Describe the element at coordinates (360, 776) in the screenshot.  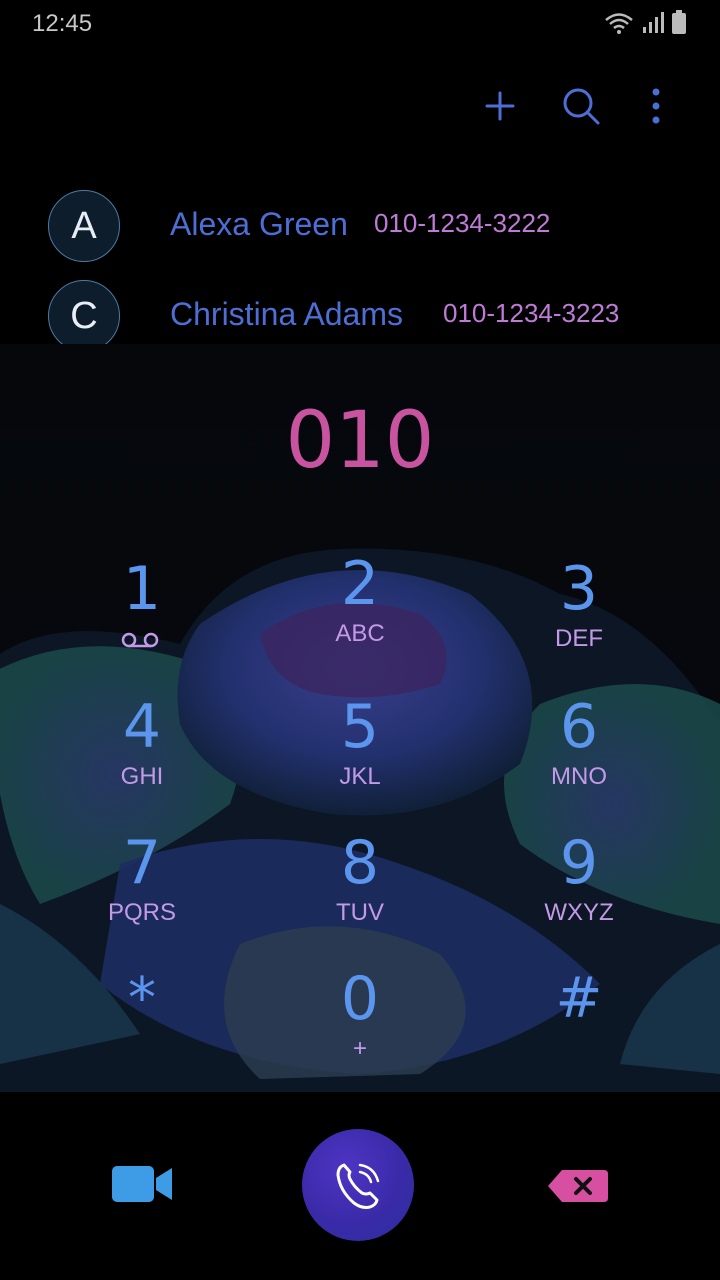
I see `key-letters: JKL` at that location.